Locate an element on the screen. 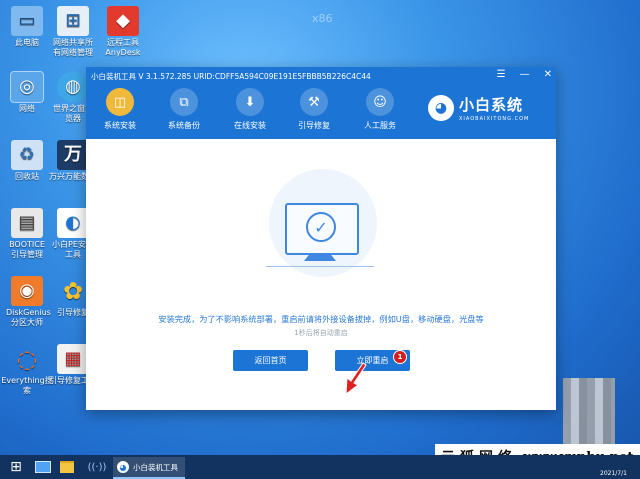 This screenshot has height=479, width=640. step-badge: 1 is located at coordinates (400, 357).